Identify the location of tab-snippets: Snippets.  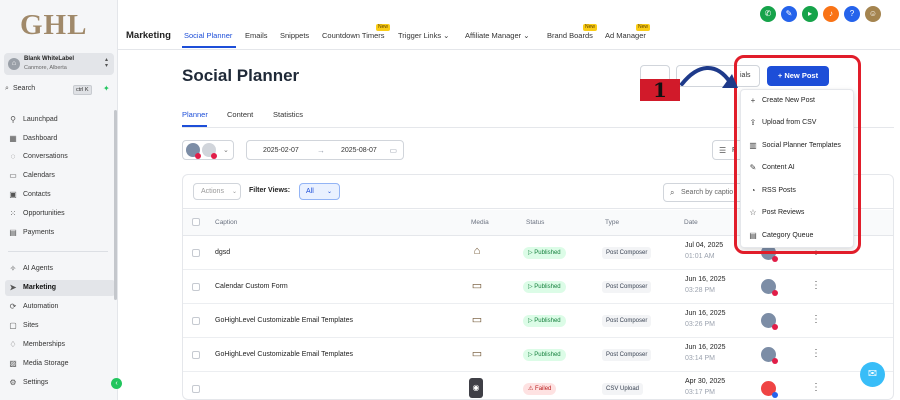
(294, 35).